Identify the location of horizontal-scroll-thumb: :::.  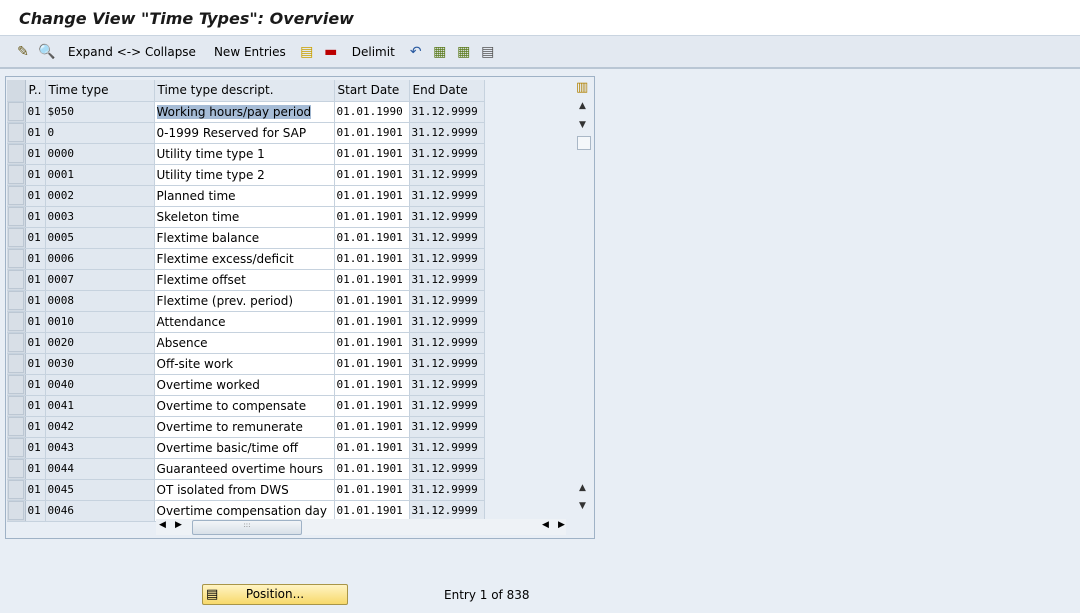
(247, 527).